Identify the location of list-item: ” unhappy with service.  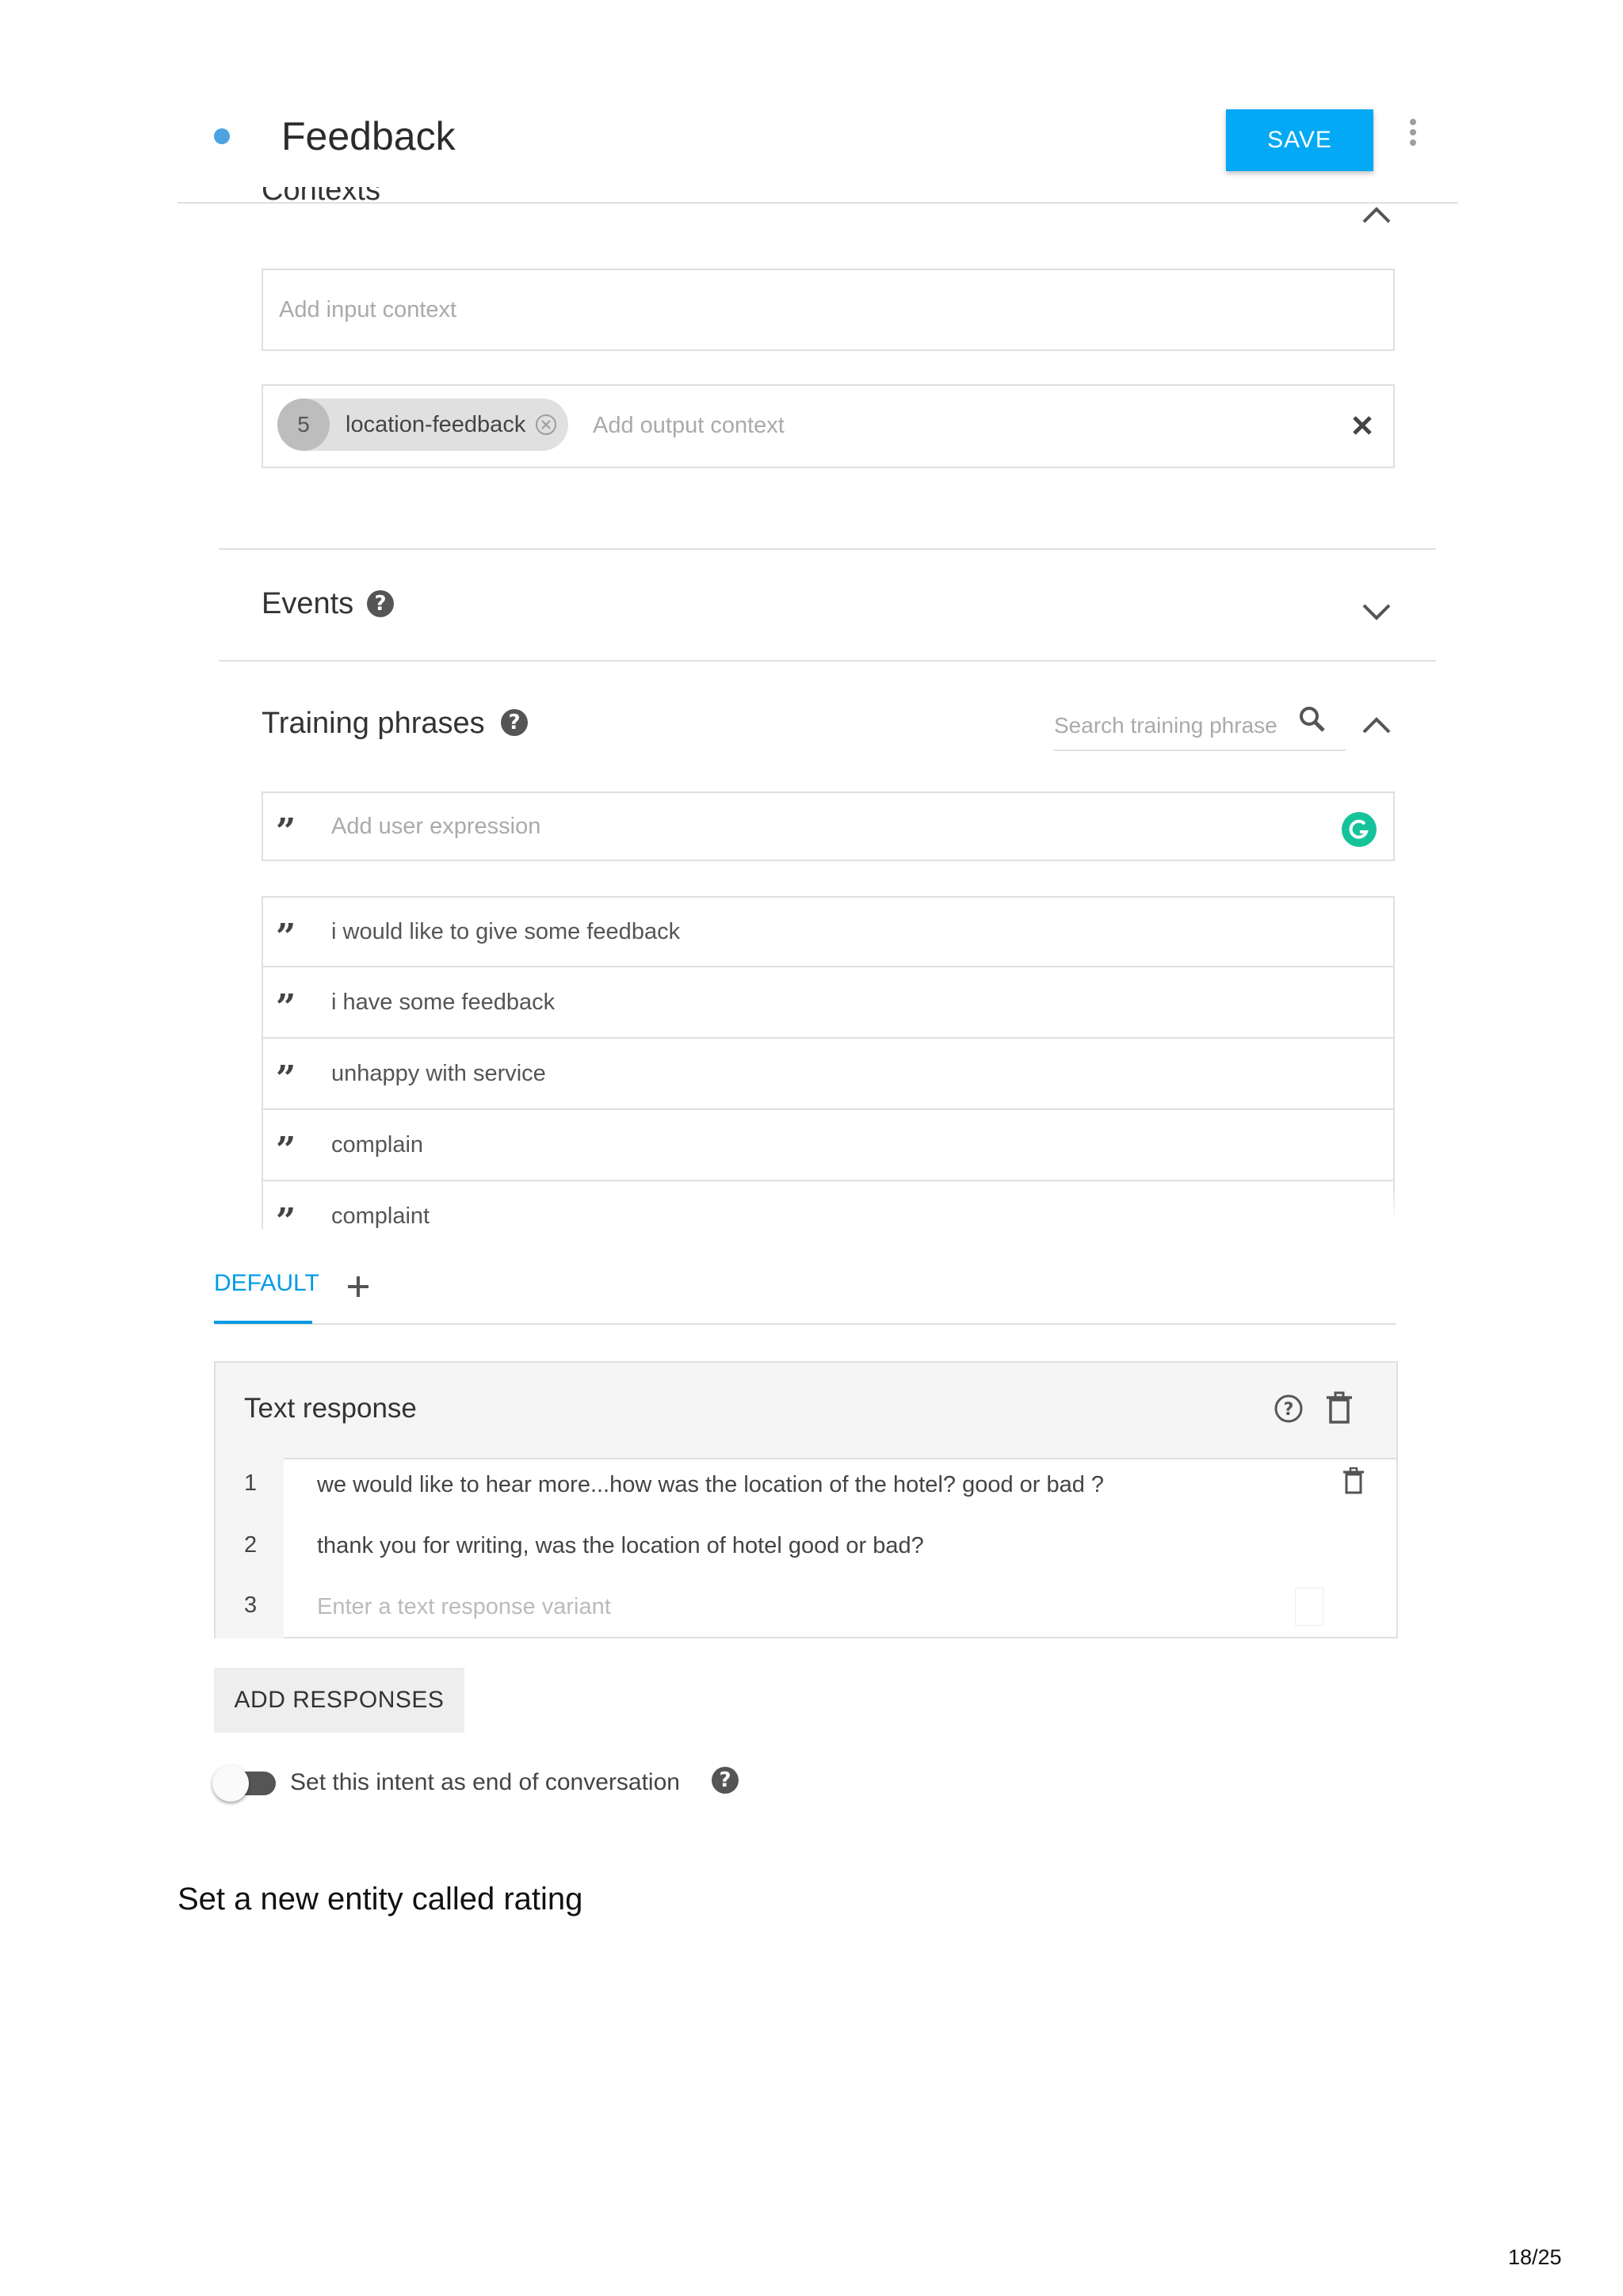
(828, 1074).